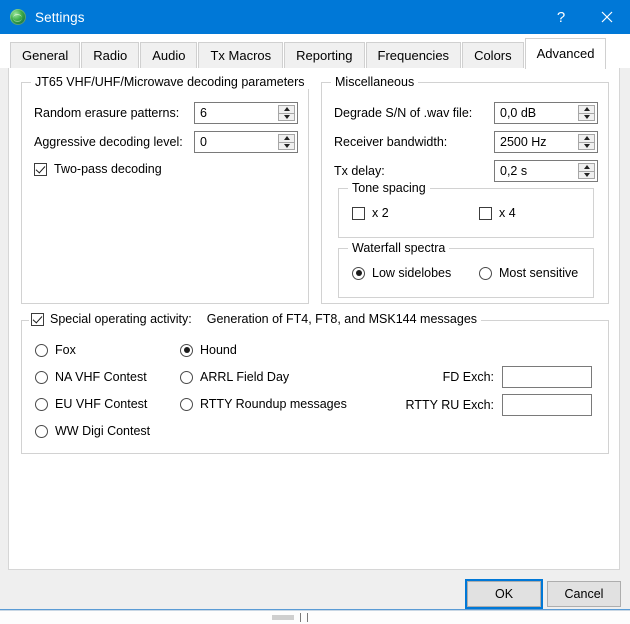  Describe the element at coordinates (390, 142) in the screenshot. I see `receiver-bandwidth-label: Receiver bandwidth:` at that location.